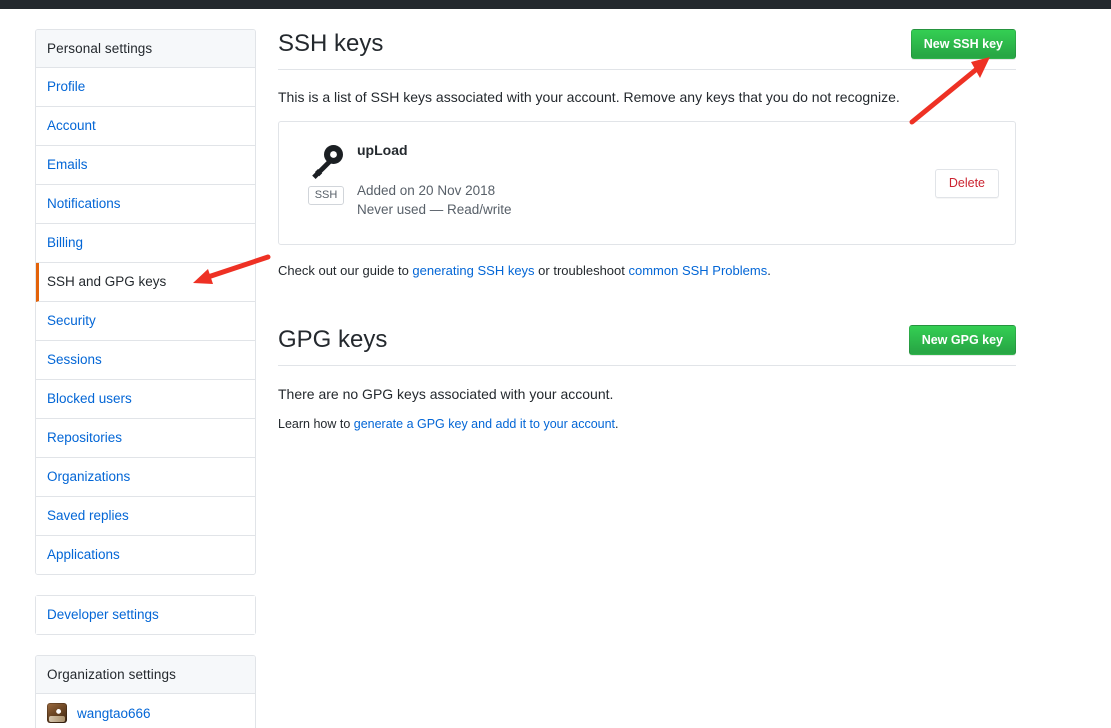 This screenshot has height=728, width=1111. Describe the element at coordinates (145, 126) in the screenshot. I see `sidebar-item-account: Account` at that location.